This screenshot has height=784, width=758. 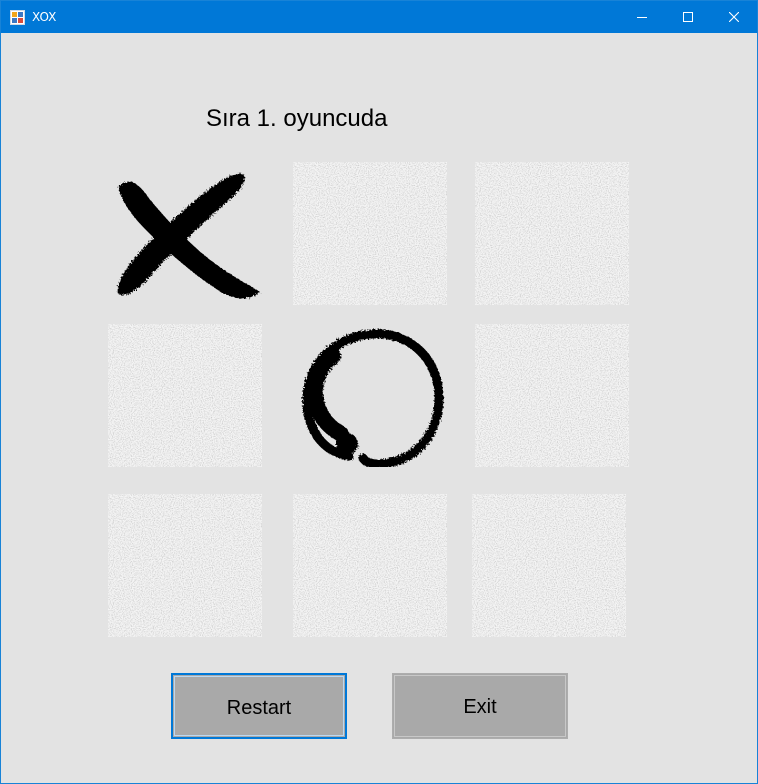 I want to click on title-bar: XOX, so click(x=379, y=17).